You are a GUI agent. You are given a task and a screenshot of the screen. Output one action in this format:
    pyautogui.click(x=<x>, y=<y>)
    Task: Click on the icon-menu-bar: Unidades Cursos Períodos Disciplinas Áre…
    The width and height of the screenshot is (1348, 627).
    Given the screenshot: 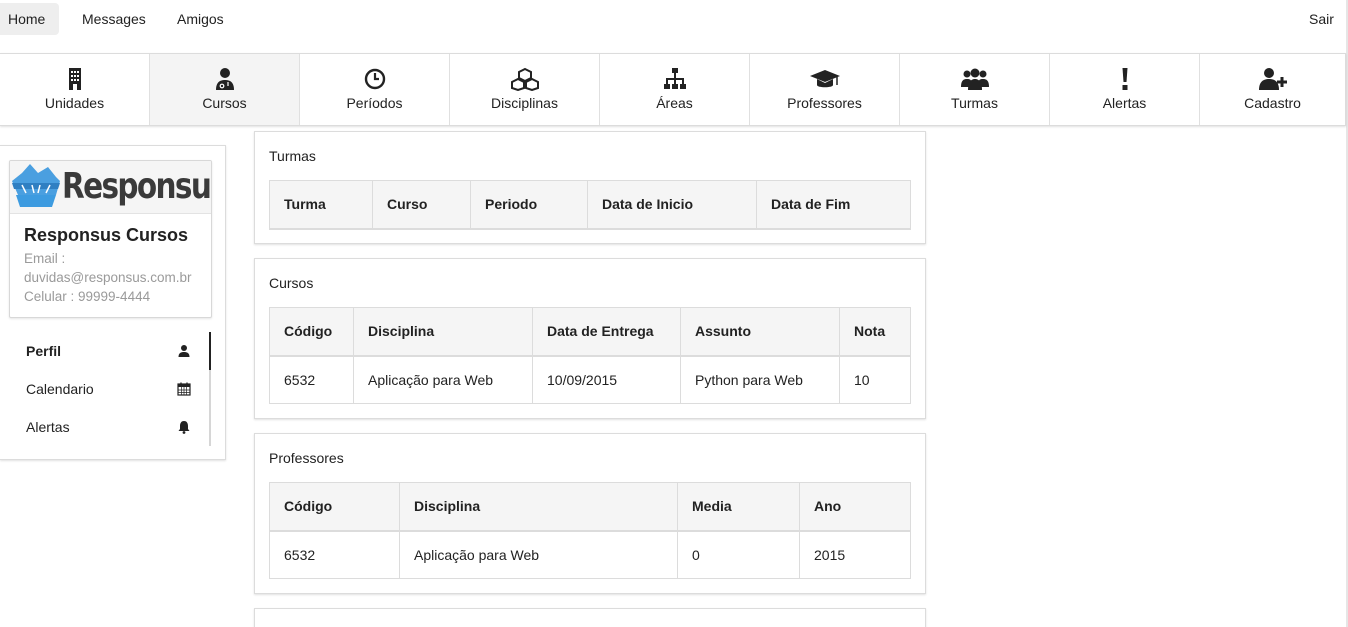 What is the action you would take?
    pyautogui.click(x=673, y=89)
    